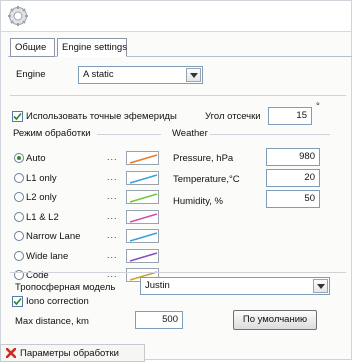  Describe the element at coordinates (11, 353) in the screenshot. I see `red-x-icon` at that location.